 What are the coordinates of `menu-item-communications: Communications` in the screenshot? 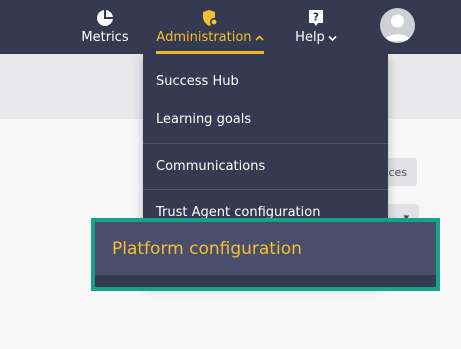 It's located at (210, 166).